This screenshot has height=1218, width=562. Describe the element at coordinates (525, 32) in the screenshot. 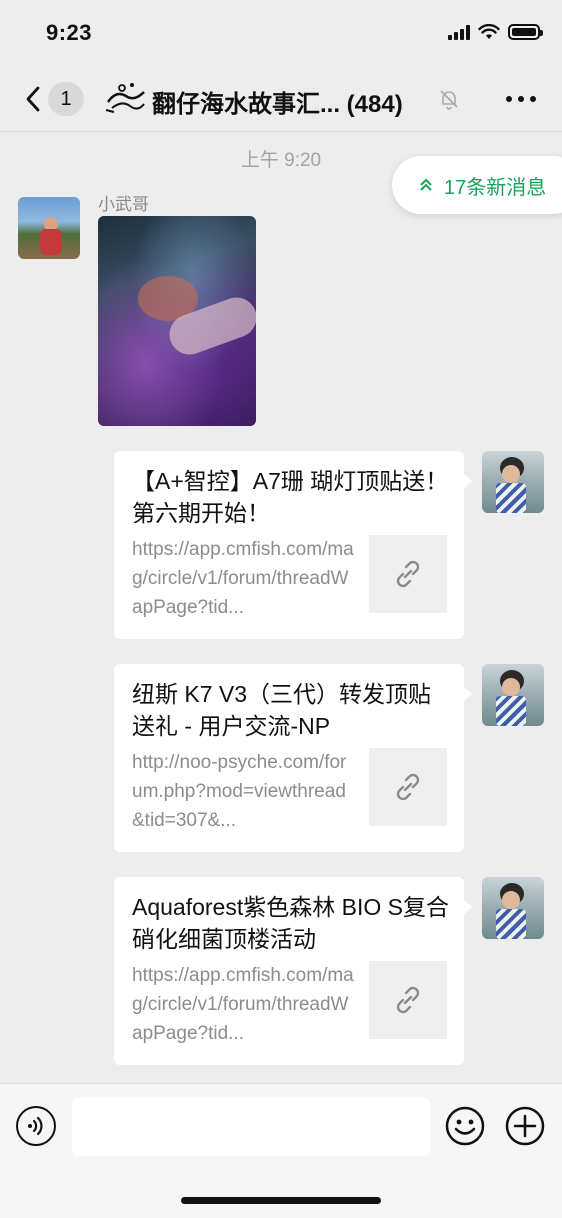

I see `battery-icon` at that location.